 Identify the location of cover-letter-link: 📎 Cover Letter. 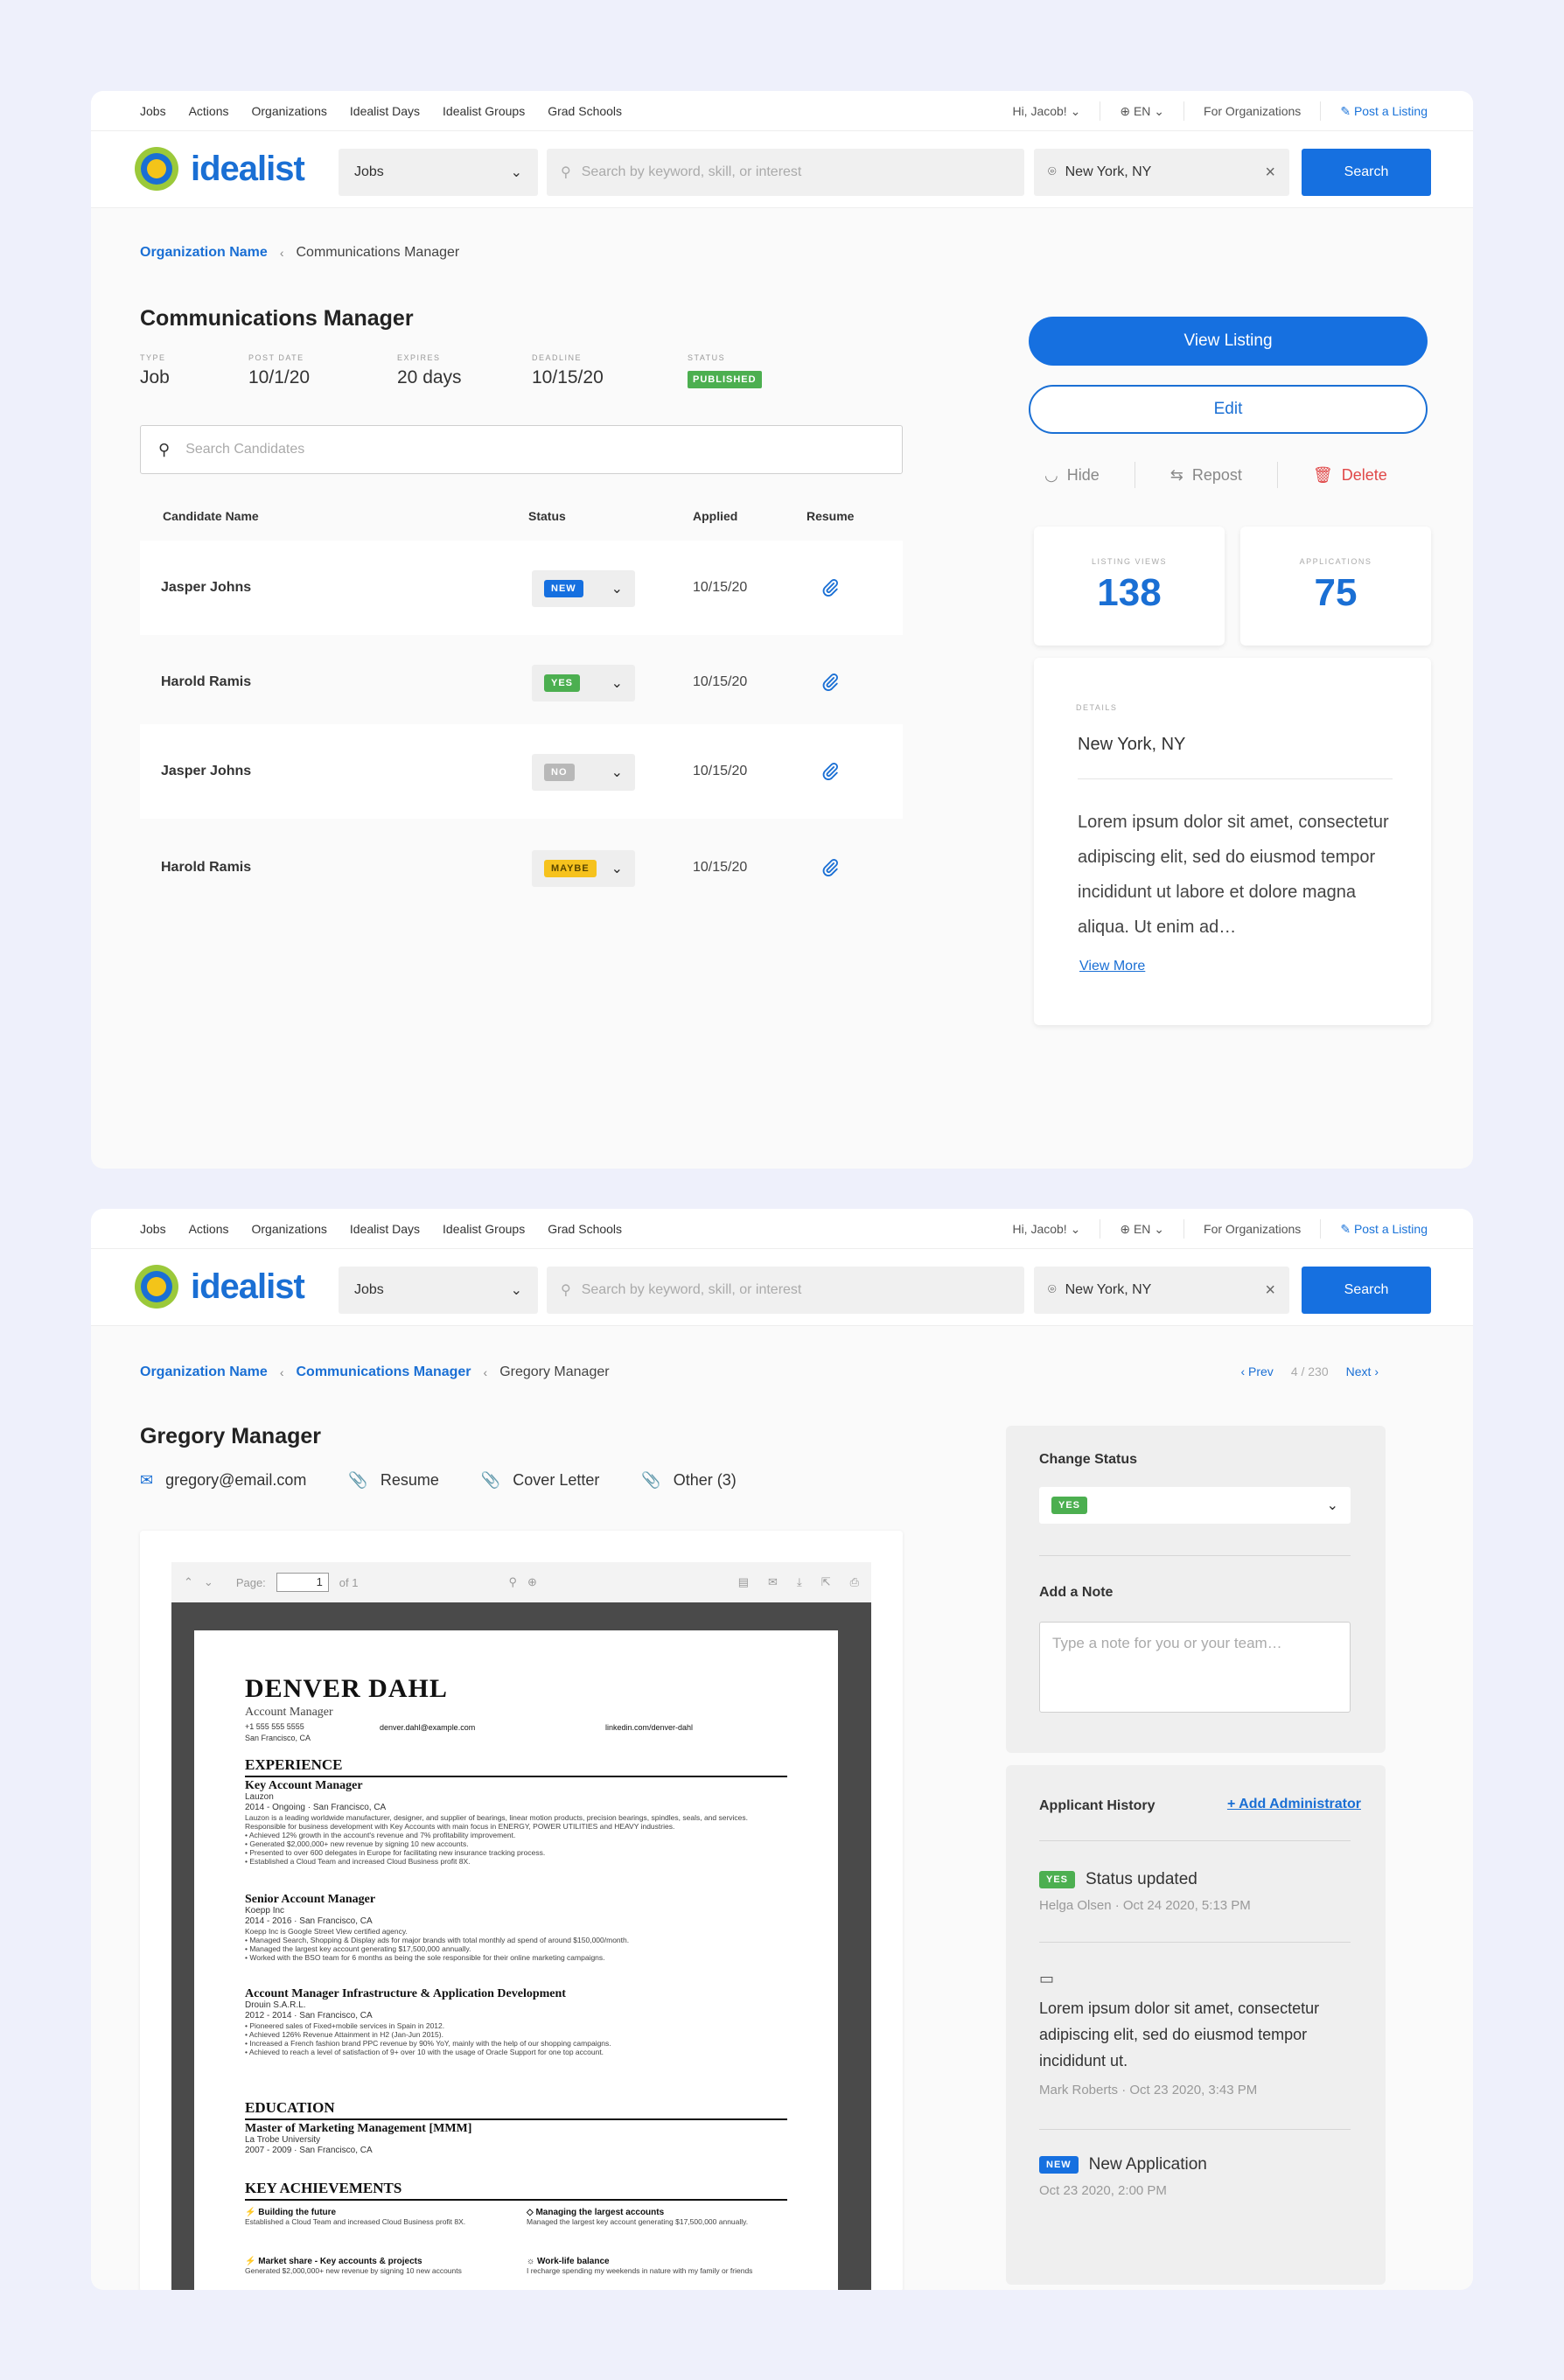
(540, 1480).